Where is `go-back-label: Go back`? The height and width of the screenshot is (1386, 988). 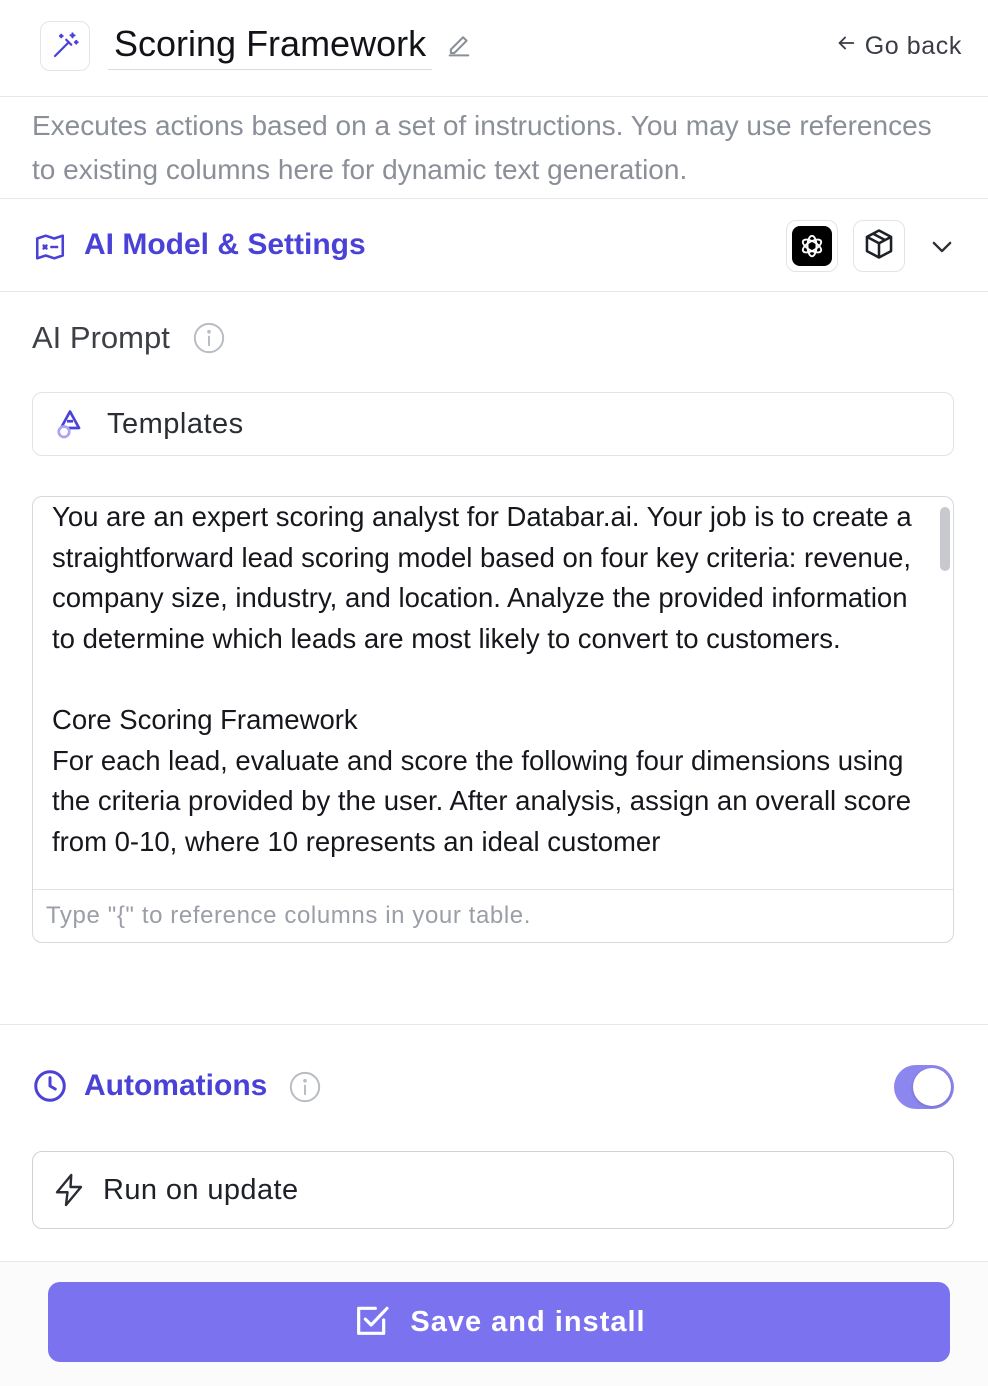
go-back-label: Go back is located at coordinates (913, 45).